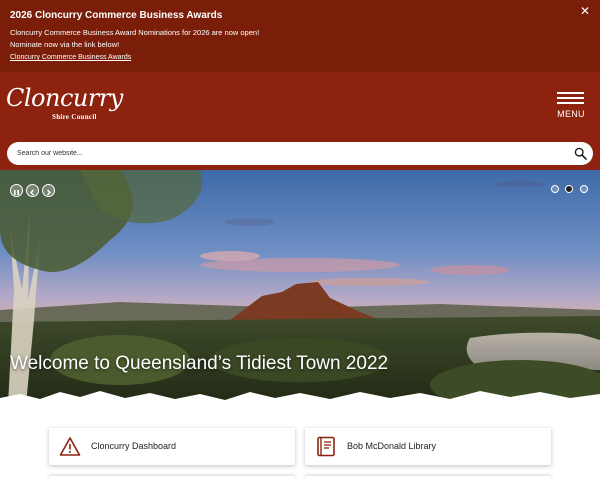 This screenshot has width=600, height=480. I want to click on quick-link-dashboard: Cloncurry Dashboard, so click(172, 446).